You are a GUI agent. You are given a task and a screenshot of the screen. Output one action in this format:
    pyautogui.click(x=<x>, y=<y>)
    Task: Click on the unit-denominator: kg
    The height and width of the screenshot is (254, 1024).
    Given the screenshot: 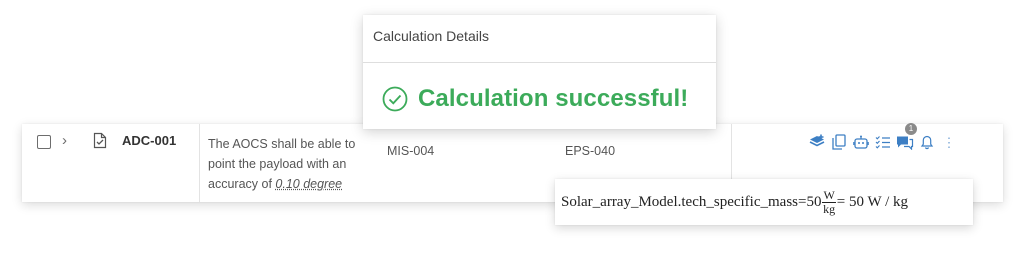 What is the action you would take?
    pyautogui.click(x=829, y=208)
    